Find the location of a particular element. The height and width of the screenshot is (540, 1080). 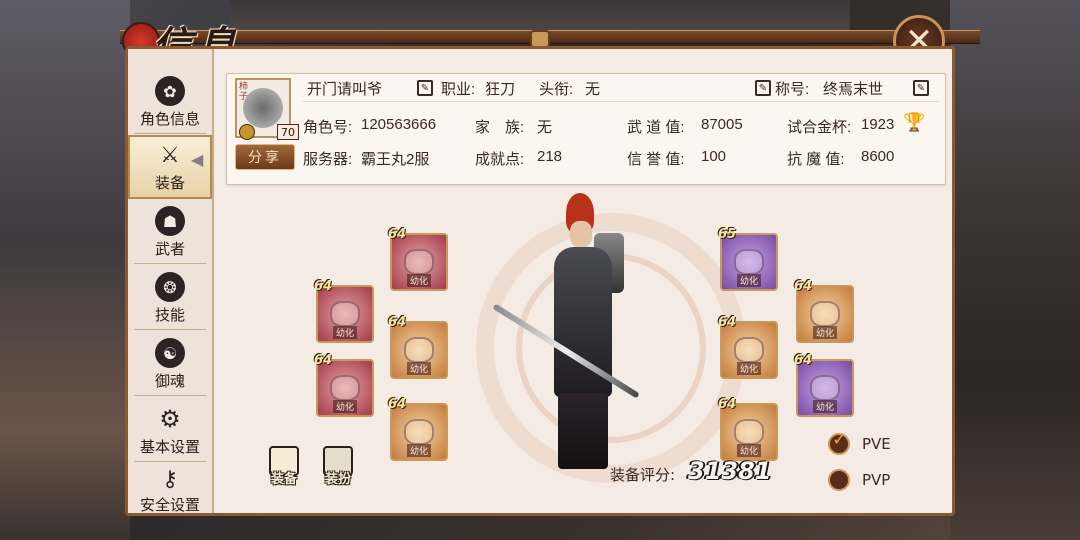

accessory-slot-2: 64 幼化 is located at coordinates (748, 347).